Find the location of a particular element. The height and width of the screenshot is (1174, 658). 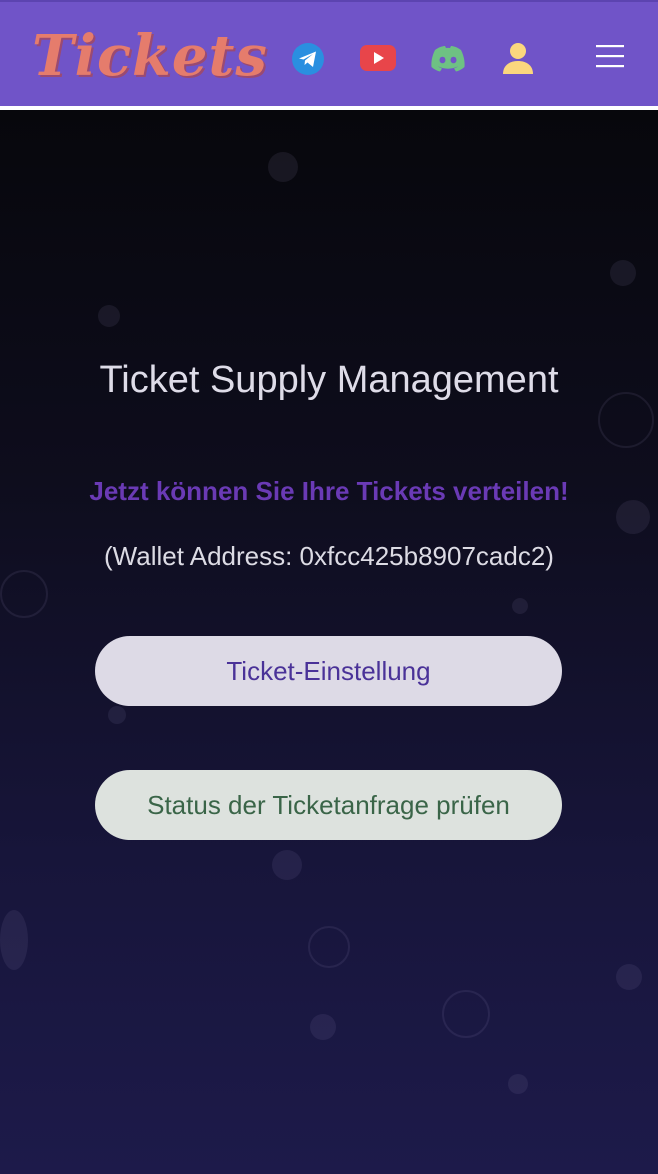

user-icon is located at coordinates (518, 58).